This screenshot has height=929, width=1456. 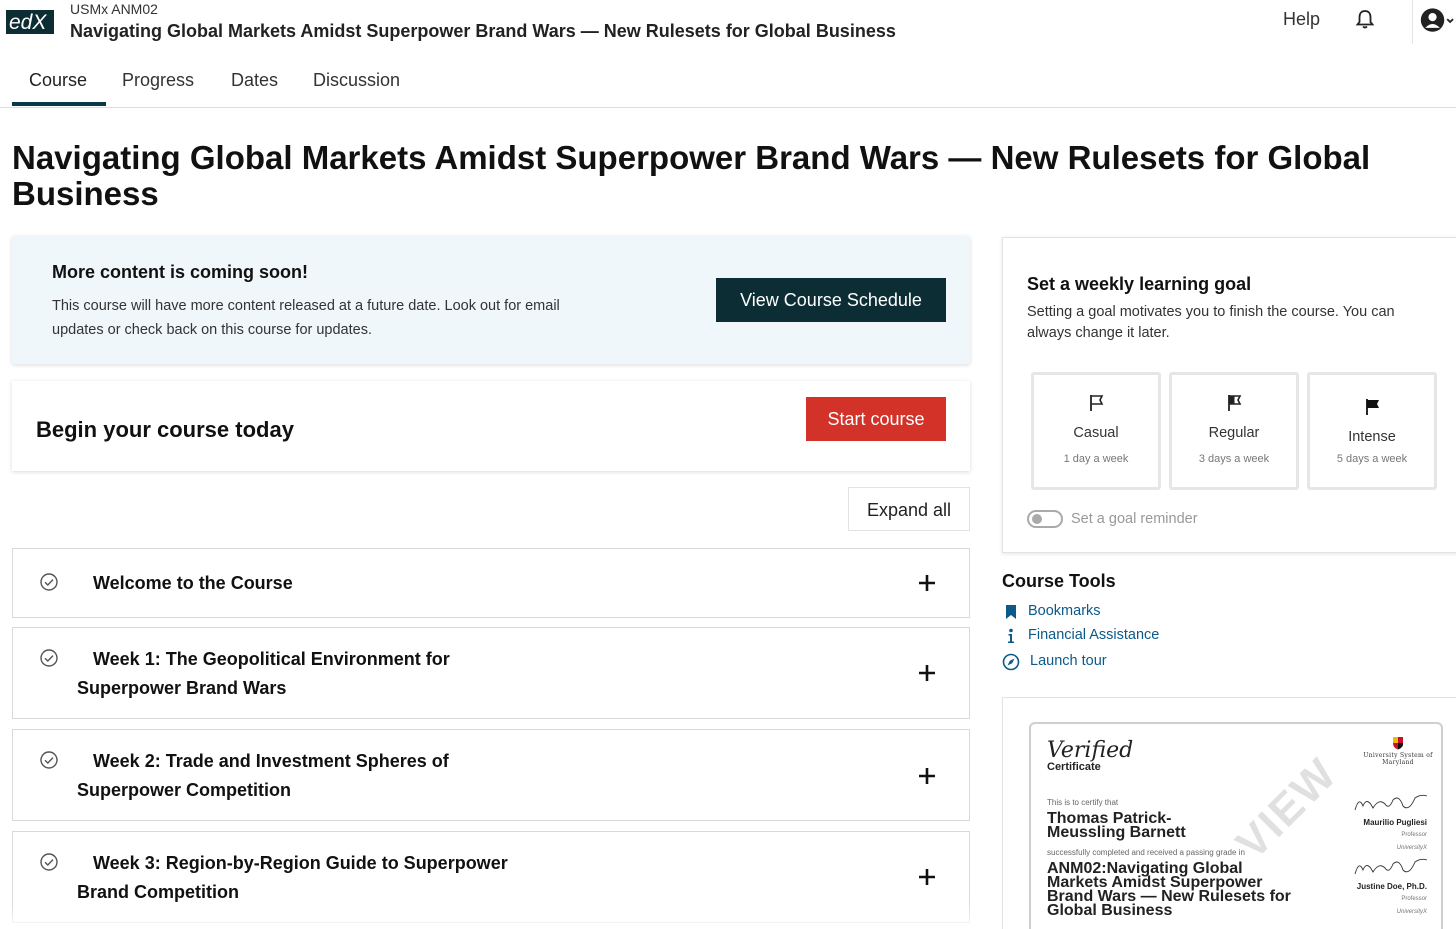 I want to click on cert-subtitle: Certificate, so click(x=1074, y=767).